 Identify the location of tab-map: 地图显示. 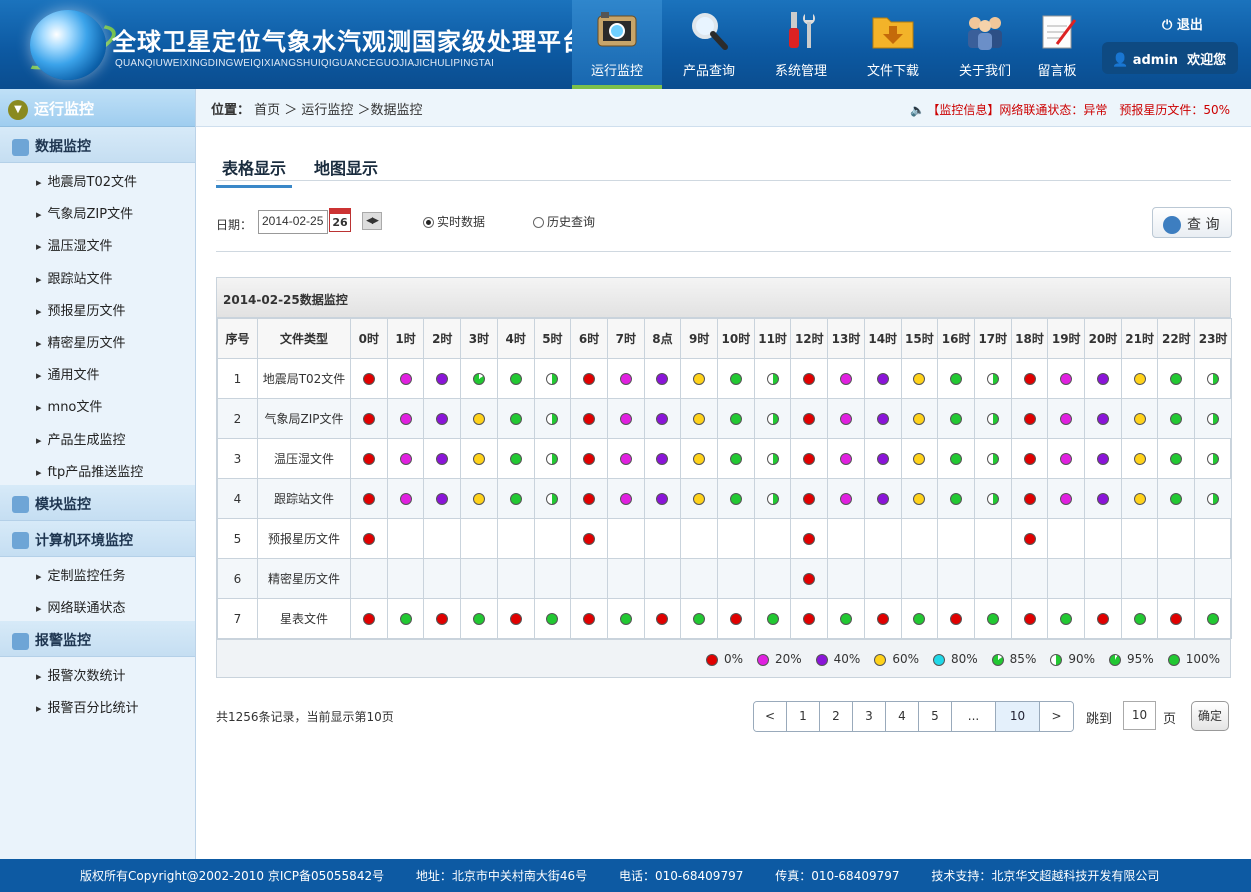
(346, 170).